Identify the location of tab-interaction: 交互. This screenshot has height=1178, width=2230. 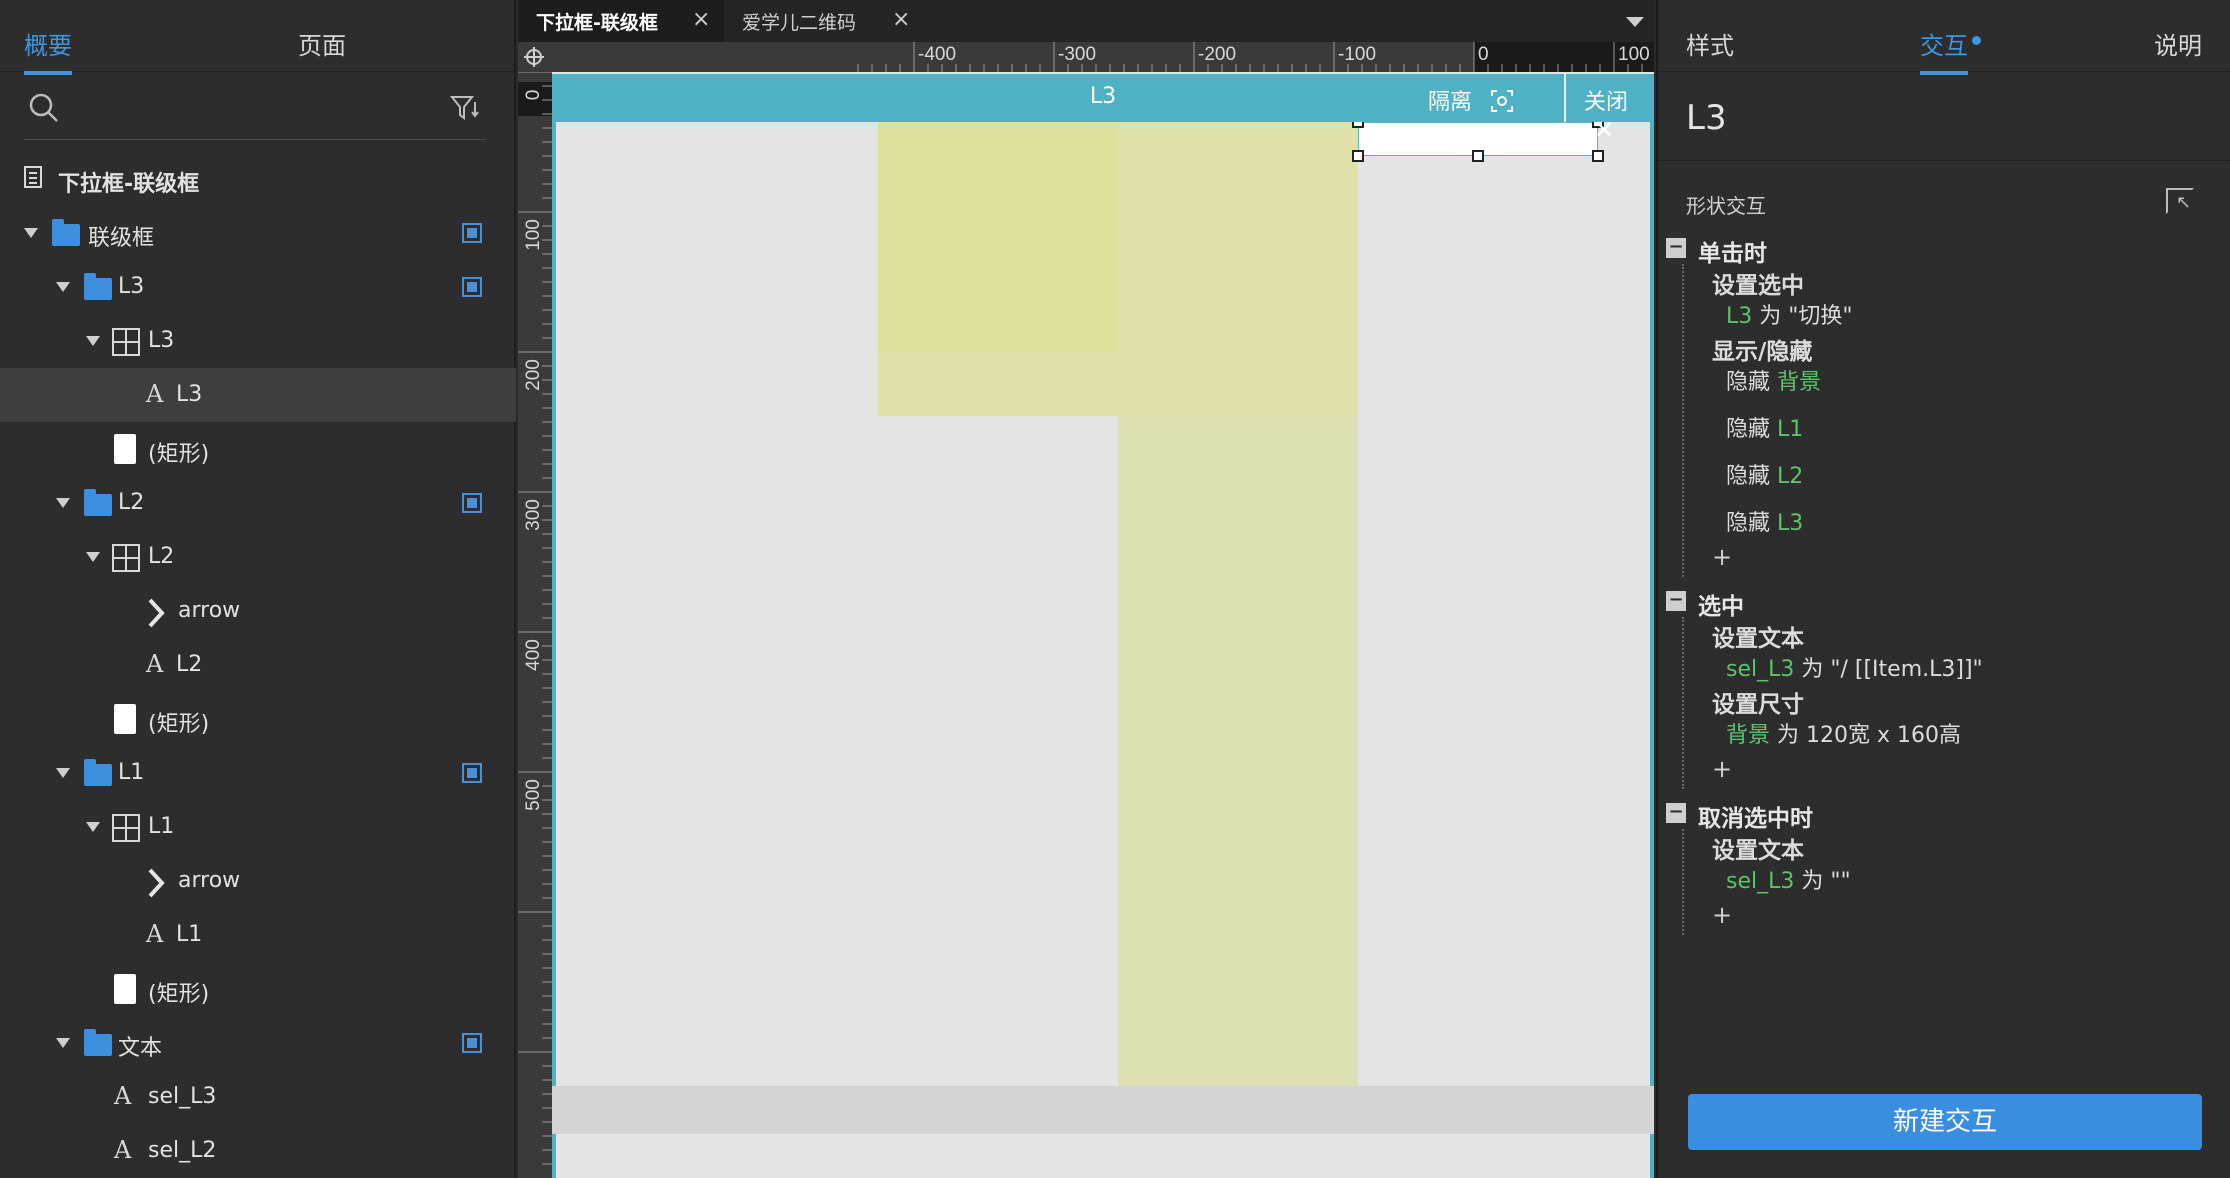
(1944, 50).